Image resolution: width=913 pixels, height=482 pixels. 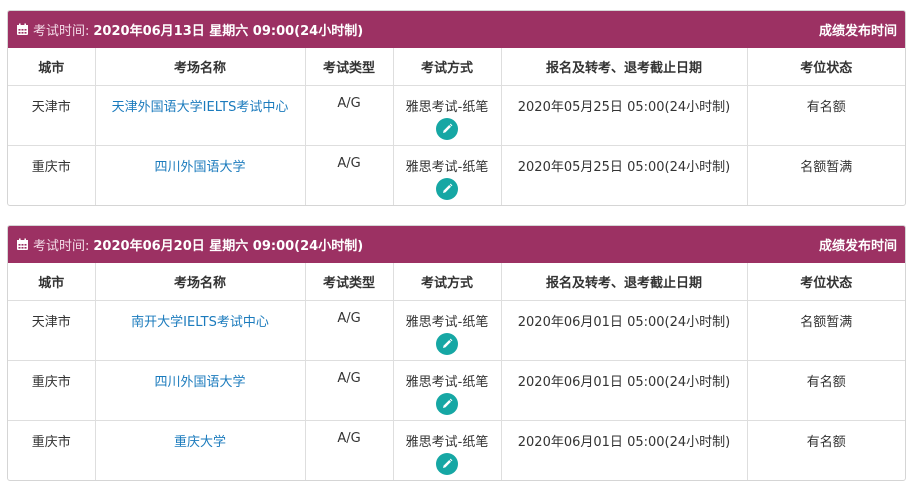 What do you see at coordinates (228, 246) in the screenshot?
I see `exam-date: 2020年06月20日 星期六 09:00(24小时制)` at bounding box center [228, 246].